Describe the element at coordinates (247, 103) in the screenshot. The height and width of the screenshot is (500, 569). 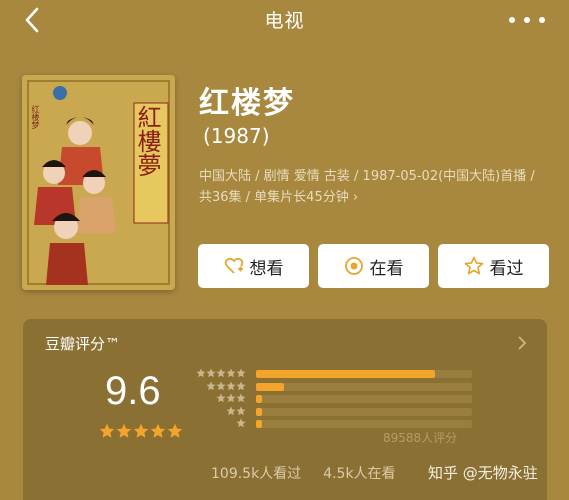
I see `show-title: 红楼梦` at that location.